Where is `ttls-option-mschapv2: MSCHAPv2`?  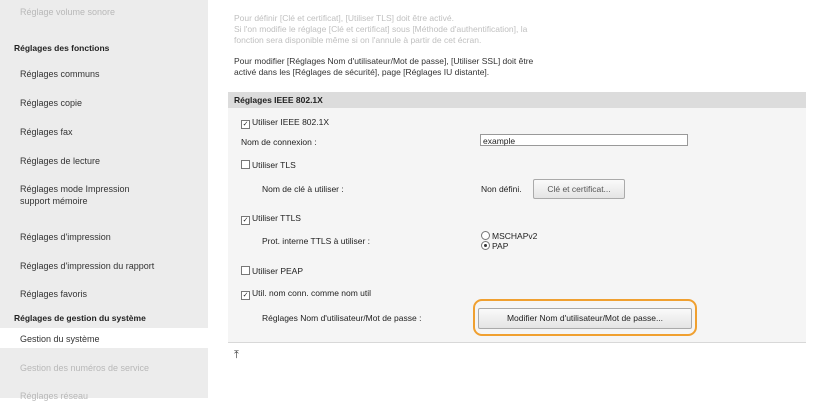 ttls-option-mschapv2: MSCHAPv2 is located at coordinates (509, 236).